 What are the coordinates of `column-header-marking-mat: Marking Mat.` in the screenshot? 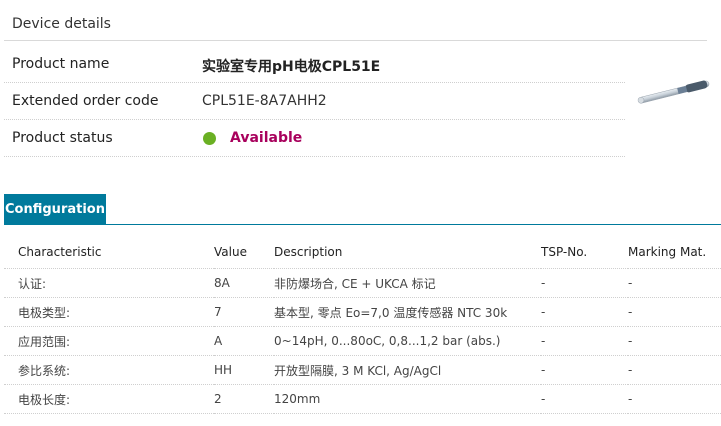 It's located at (674, 252).